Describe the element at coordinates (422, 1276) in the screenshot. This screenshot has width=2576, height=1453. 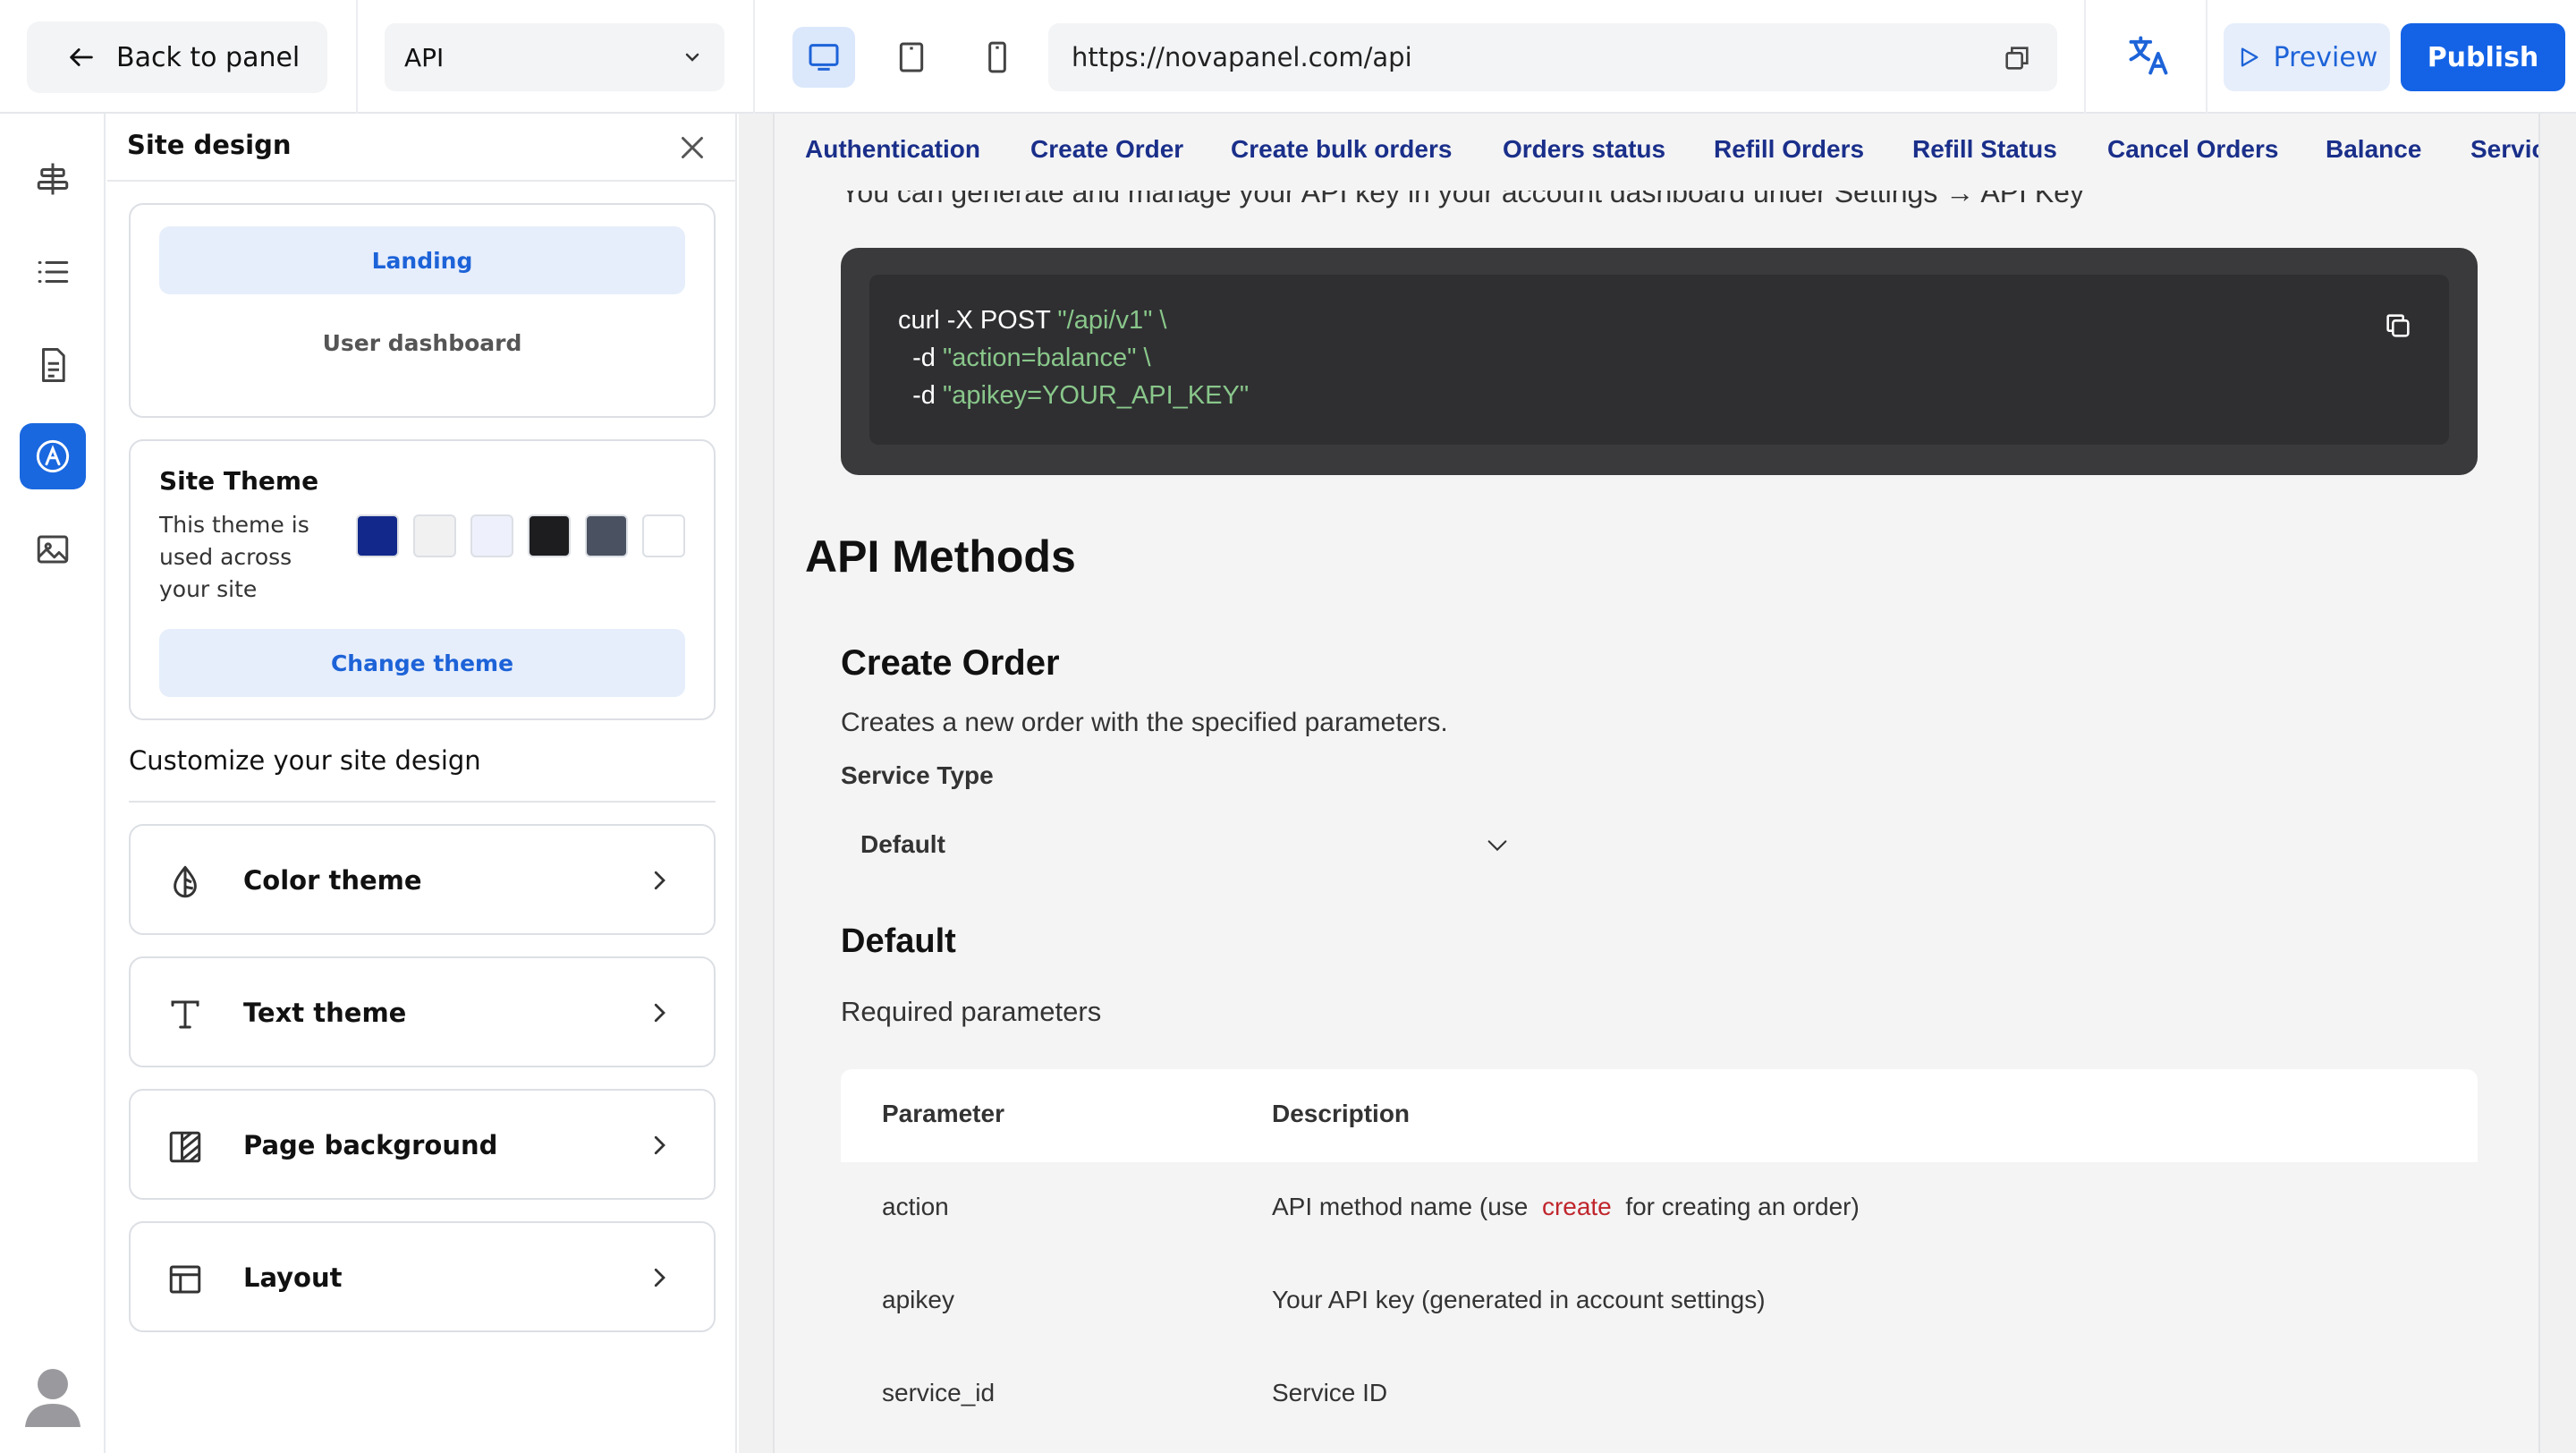
I see `option-layout: Layout` at that location.